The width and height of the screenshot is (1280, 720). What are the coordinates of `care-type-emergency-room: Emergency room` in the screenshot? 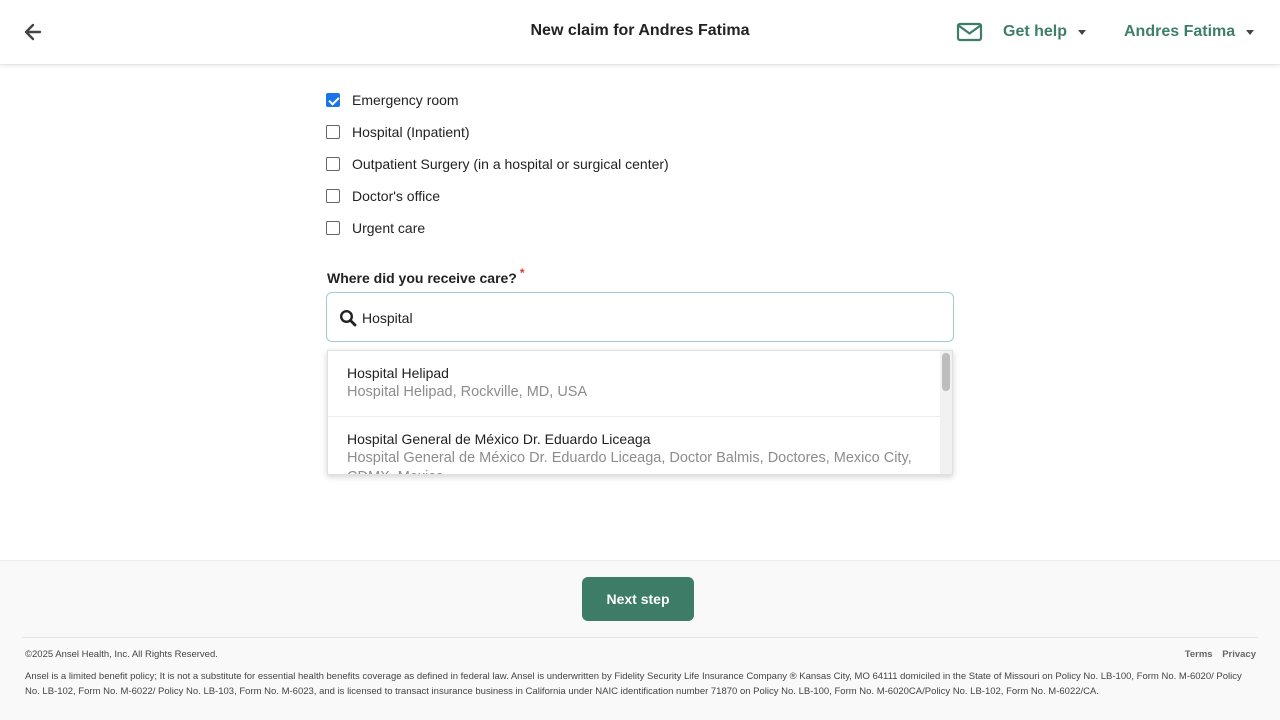 It's located at (497, 100).